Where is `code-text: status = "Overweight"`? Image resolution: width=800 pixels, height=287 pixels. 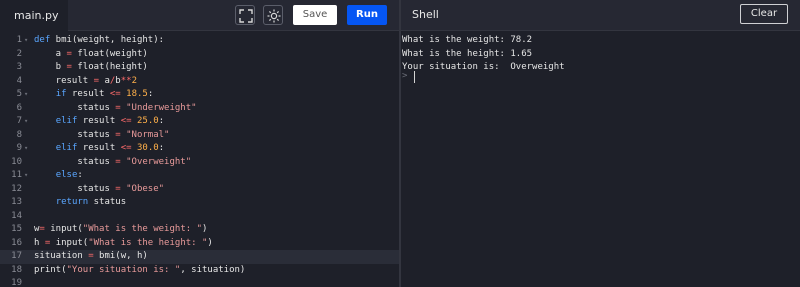
code-text: status = "Overweight" is located at coordinates (113, 161).